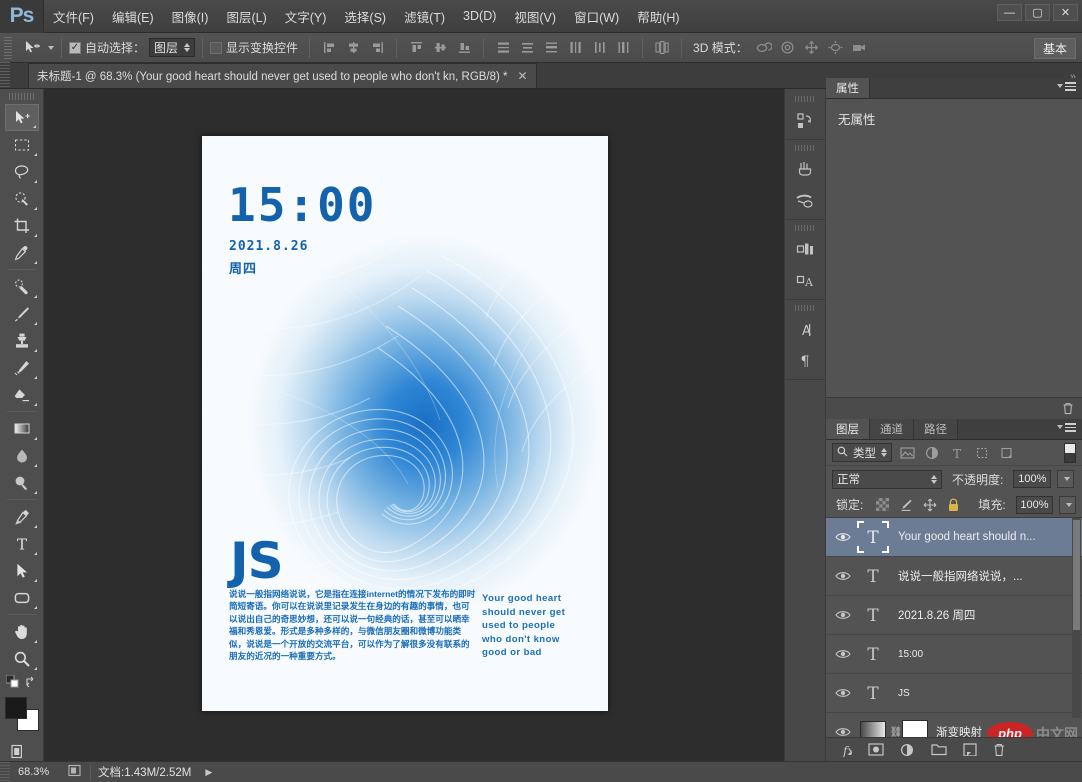 Image resolution: width=1082 pixels, height=782 pixels. Describe the element at coordinates (1037, 12) in the screenshot. I see `maximize-button: ▢` at that location.